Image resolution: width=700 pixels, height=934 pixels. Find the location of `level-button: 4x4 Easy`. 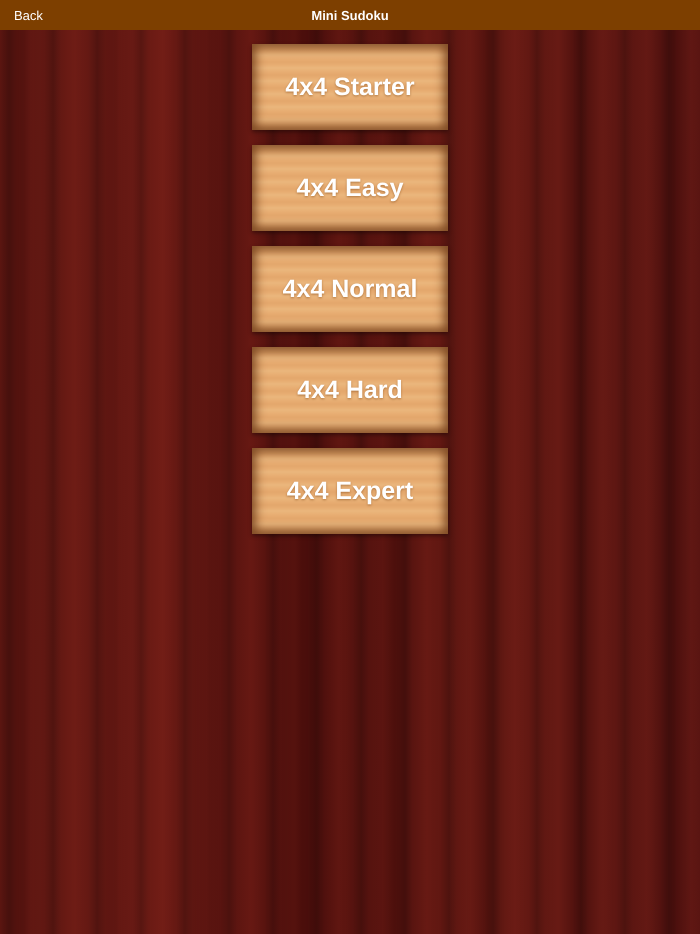

level-button: 4x4 Easy is located at coordinates (350, 188).